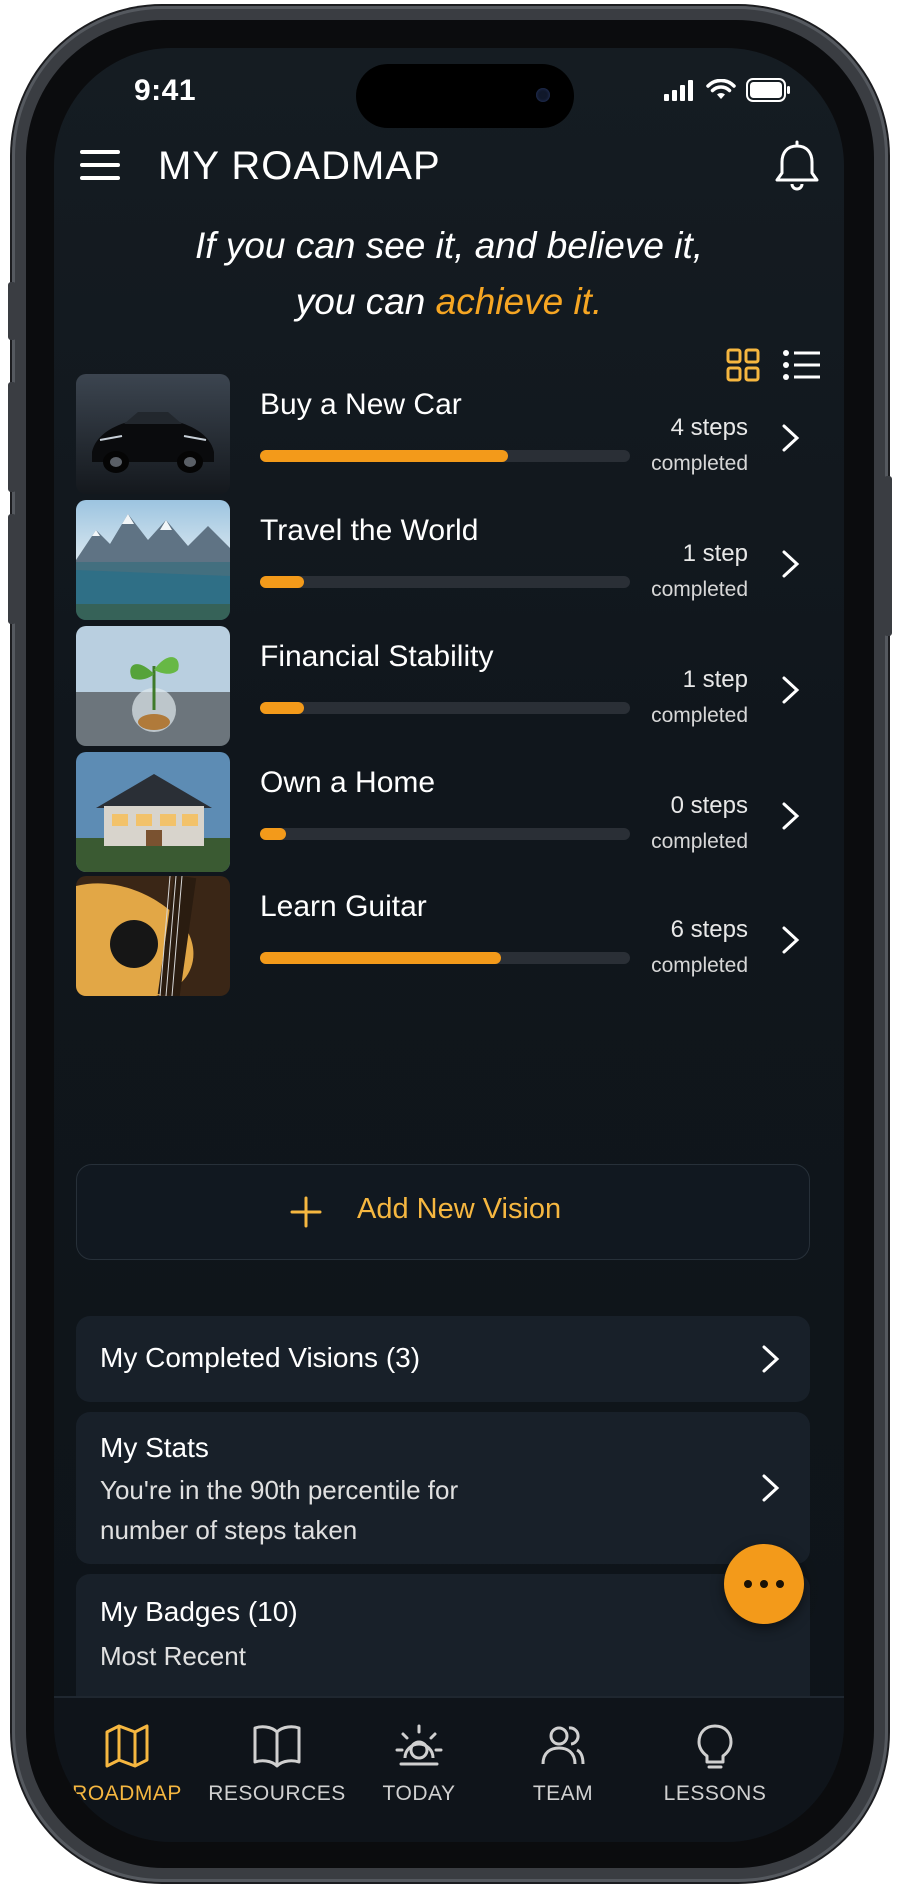  Describe the element at coordinates (99, 165) in the screenshot. I see `menu-icon` at that location.